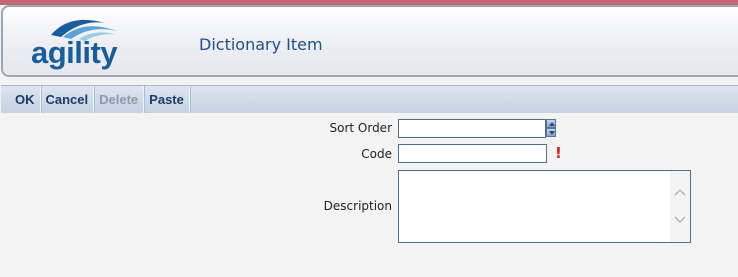  Describe the element at coordinates (21, 99) in the screenshot. I see `ok-button: OK` at that location.